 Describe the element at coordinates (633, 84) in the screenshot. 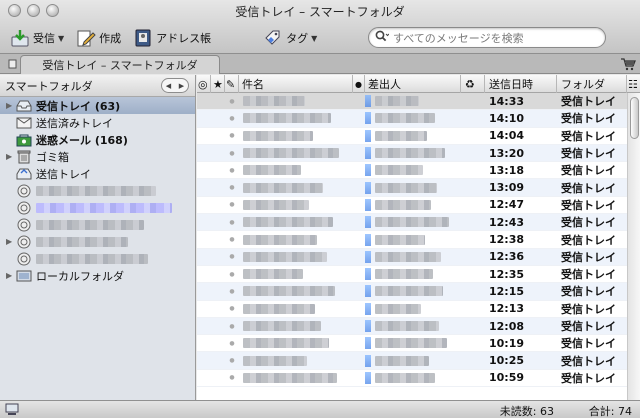

I see `column-picker-button: ☷` at that location.